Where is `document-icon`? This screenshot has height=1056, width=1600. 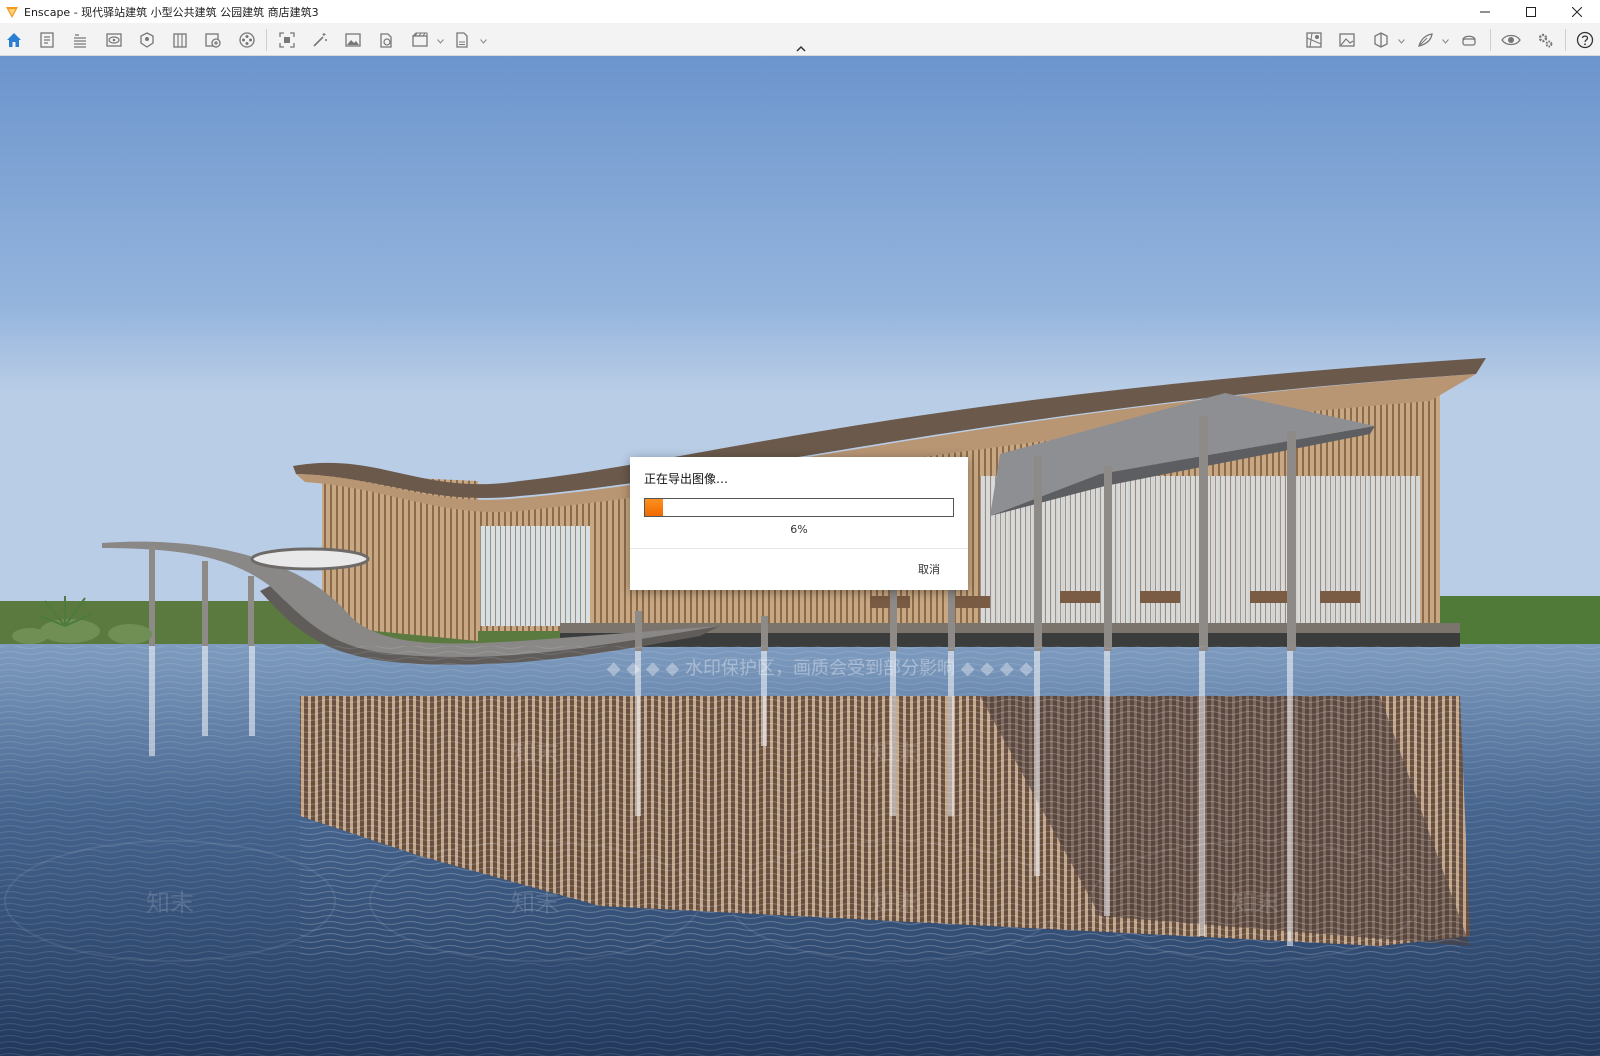
document-icon is located at coordinates (47, 40).